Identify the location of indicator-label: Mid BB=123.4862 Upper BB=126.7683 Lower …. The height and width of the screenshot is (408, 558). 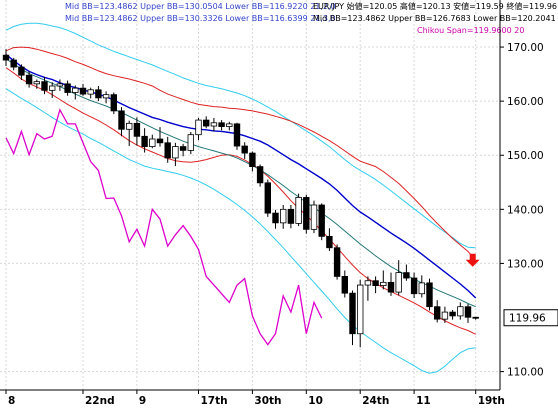
(435, 18).